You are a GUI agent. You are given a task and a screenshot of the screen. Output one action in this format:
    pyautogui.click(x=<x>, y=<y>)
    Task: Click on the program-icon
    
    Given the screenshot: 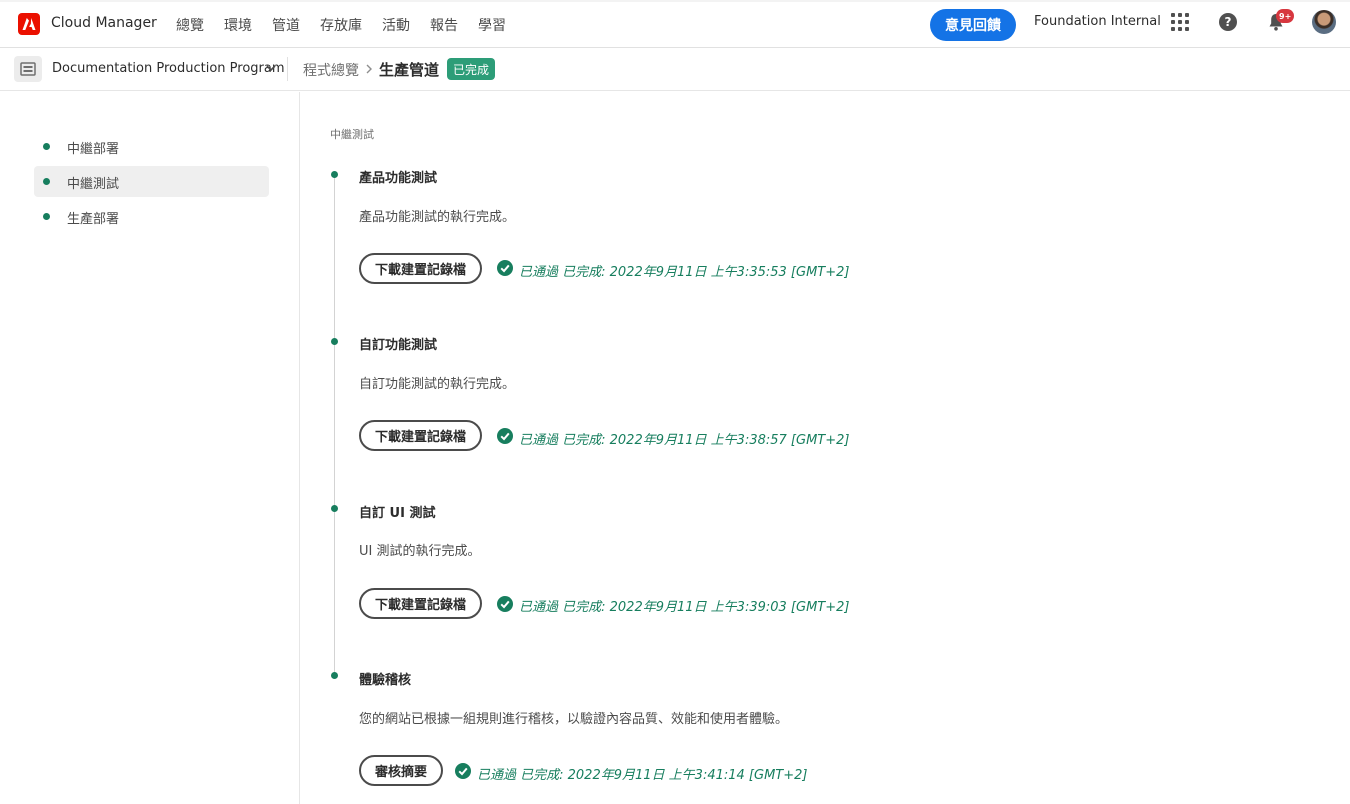 What is the action you would take?
    pyautogui.click(x=28, y=69)
    